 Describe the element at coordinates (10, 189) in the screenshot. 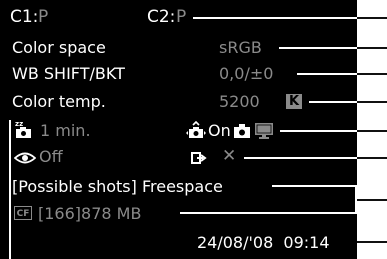

I see `left-leader-line` at that location.